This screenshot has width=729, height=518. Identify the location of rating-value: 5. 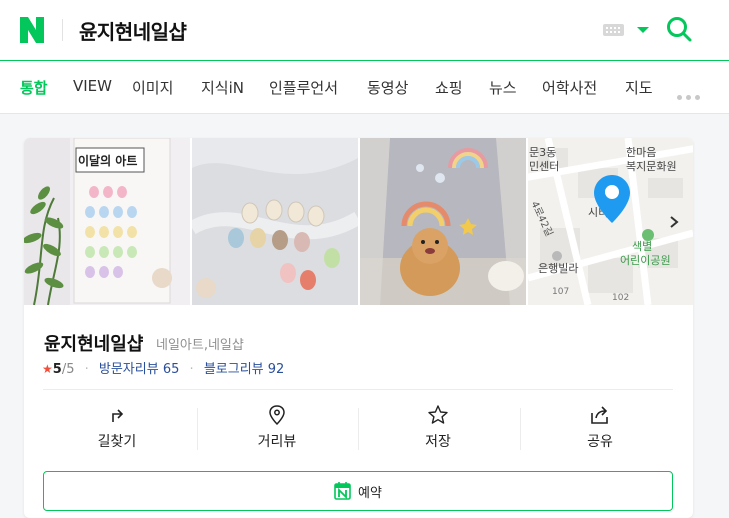
(57, 369).